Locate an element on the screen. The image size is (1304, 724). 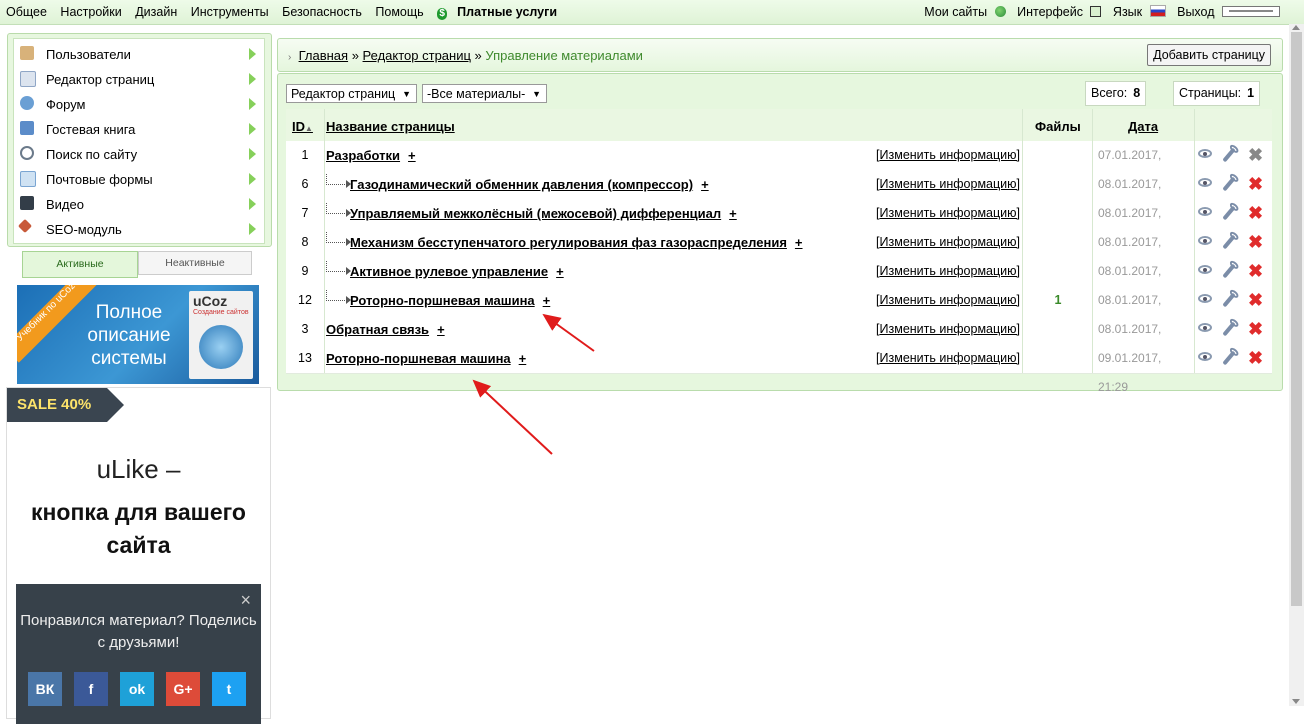
width-slider is located at coordinates (1251, 11).